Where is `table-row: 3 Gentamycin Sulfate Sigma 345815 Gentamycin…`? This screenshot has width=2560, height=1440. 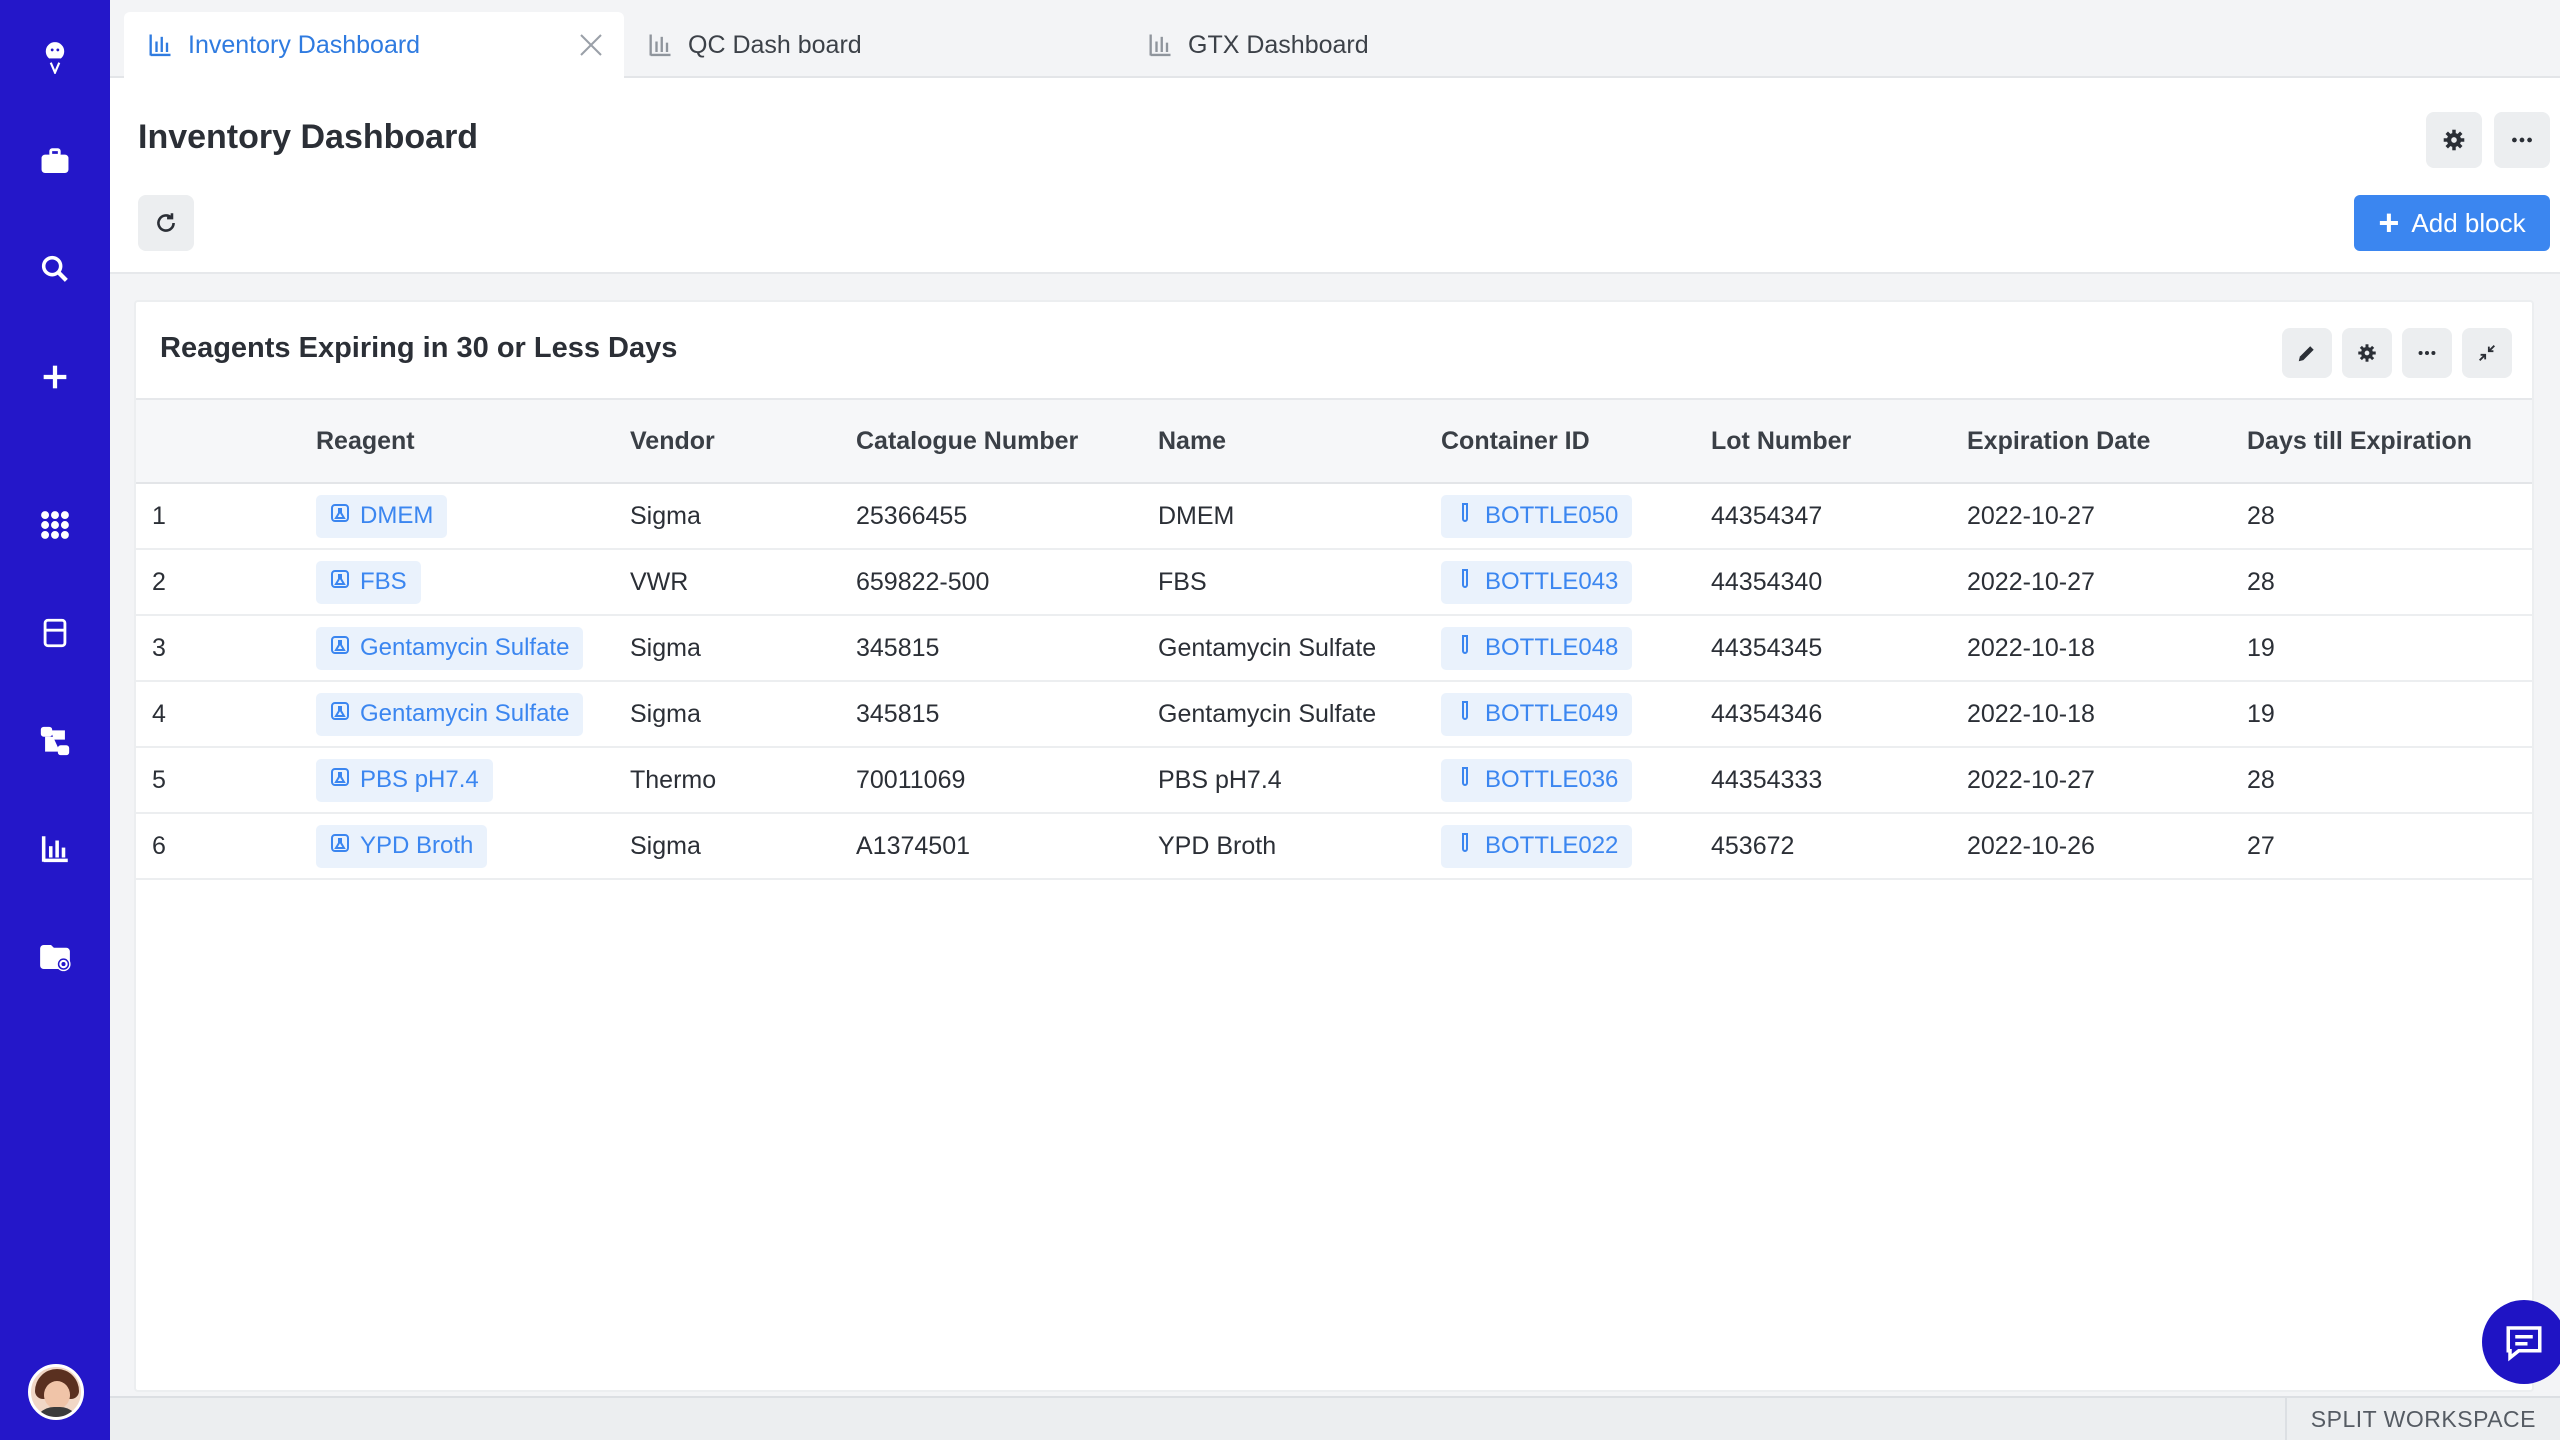 table-row: 3 Gentamycin Sulfate Sigma 345815 Gentamycin… is located at coordinates (1334, 648).